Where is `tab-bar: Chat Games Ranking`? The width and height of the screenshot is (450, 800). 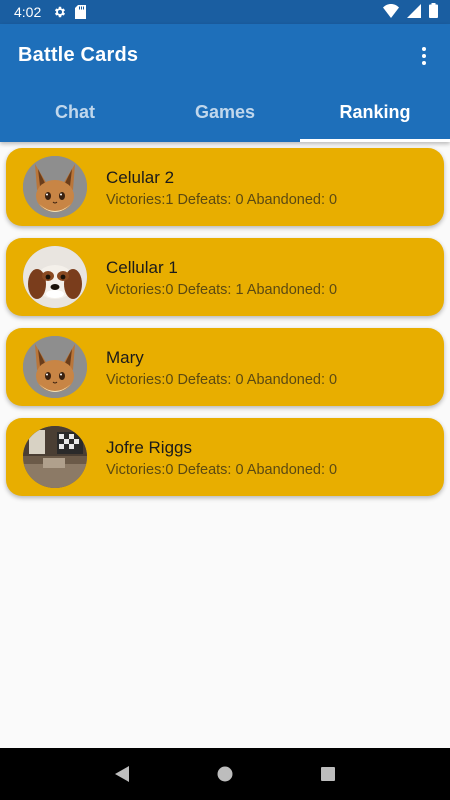
tab-bar: Chat Games Ranking is located at coordinates (225, 112).